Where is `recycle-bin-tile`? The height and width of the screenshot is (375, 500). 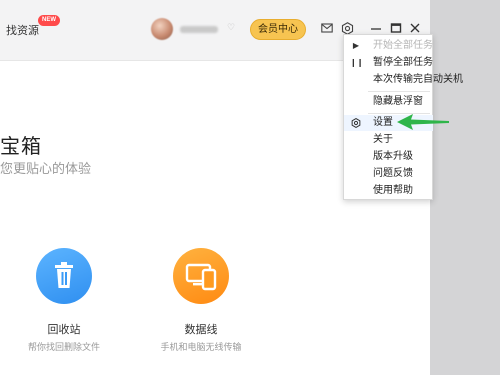 recycle-bin-tile is located at coordinates (64, 276).